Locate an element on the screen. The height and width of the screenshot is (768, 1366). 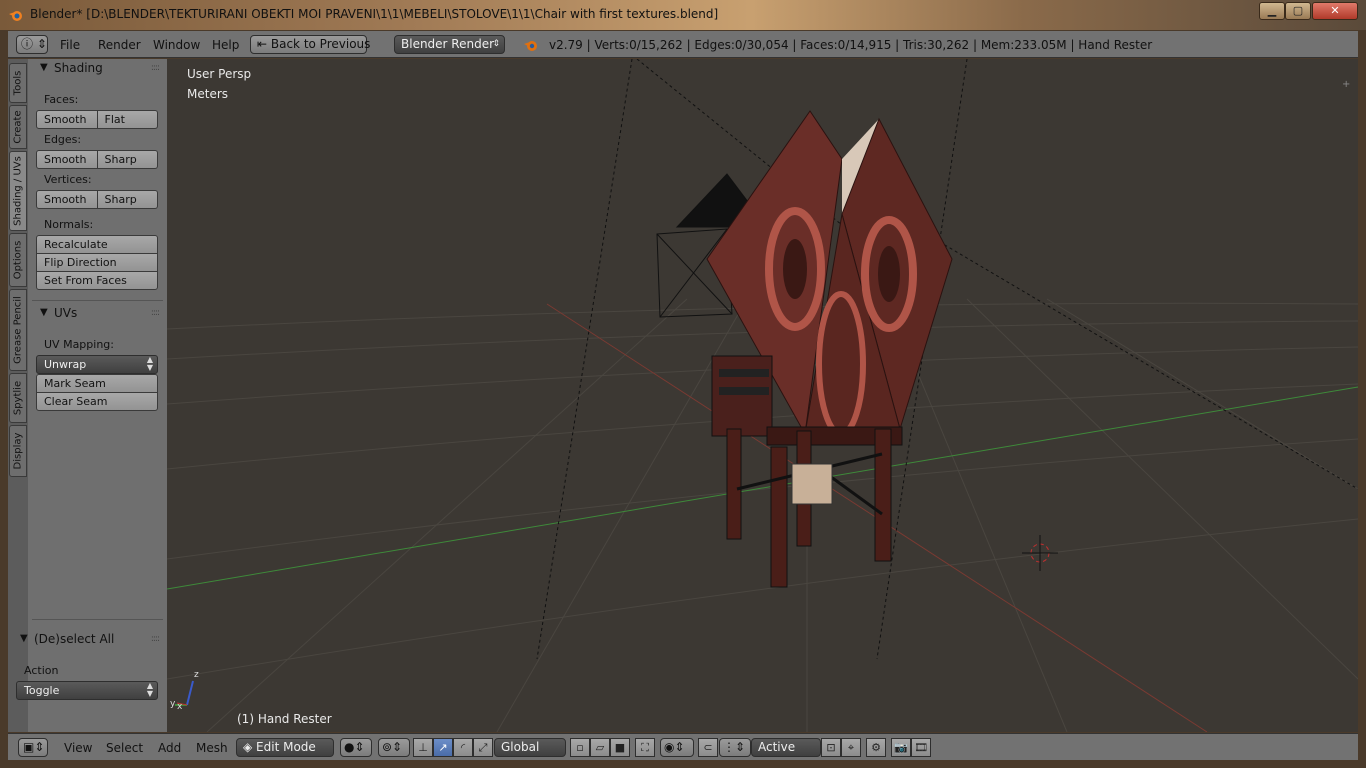
operator-panel-header: ▼ (De)select All :::: is located at coordinates (87, 640).